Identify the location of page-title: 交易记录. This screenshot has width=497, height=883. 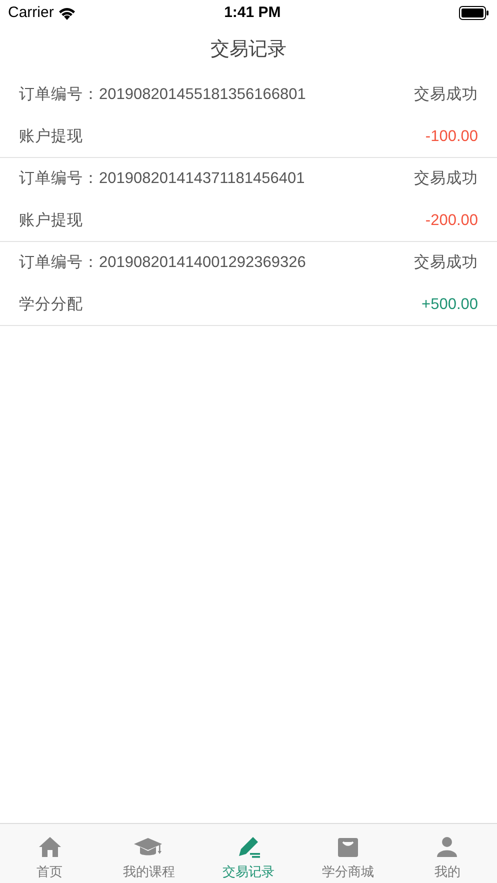
(248, 50).